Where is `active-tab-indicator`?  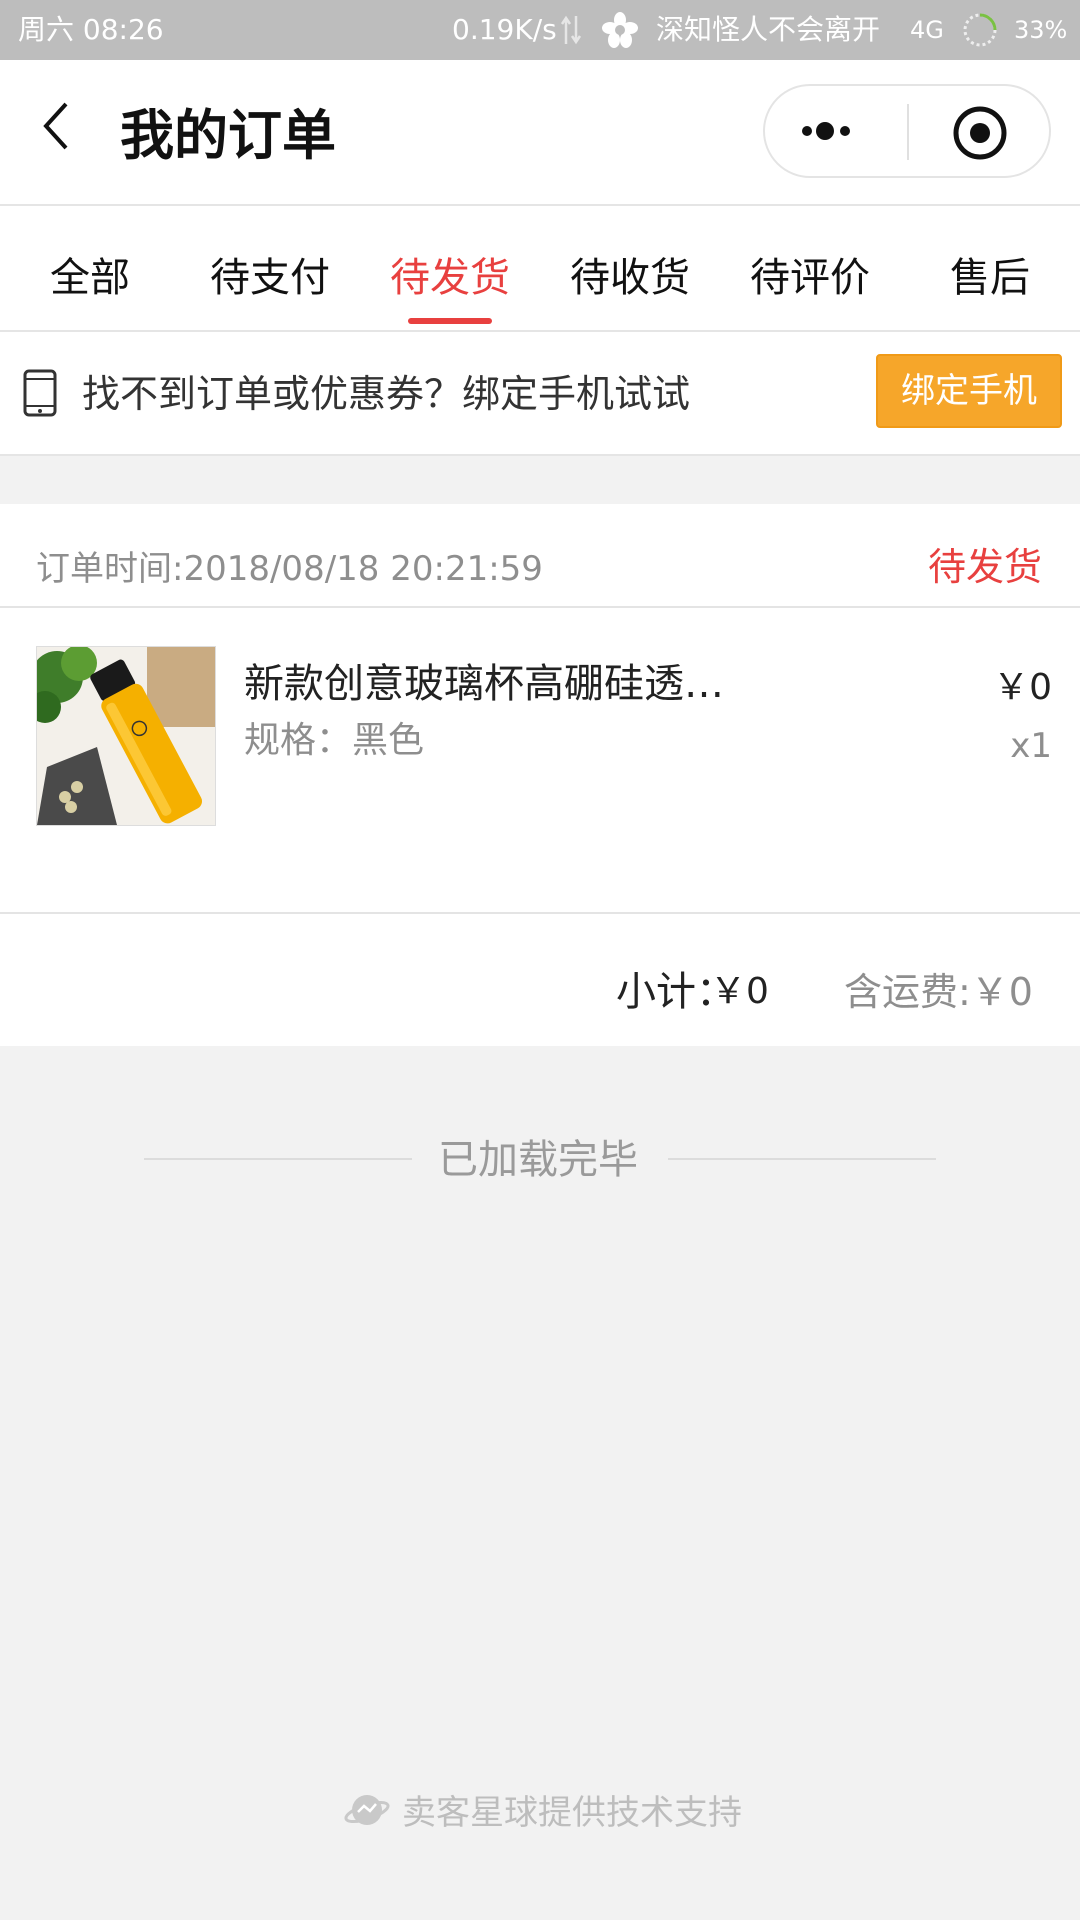
active-tab-indicator is located at coordinates (450, 321).